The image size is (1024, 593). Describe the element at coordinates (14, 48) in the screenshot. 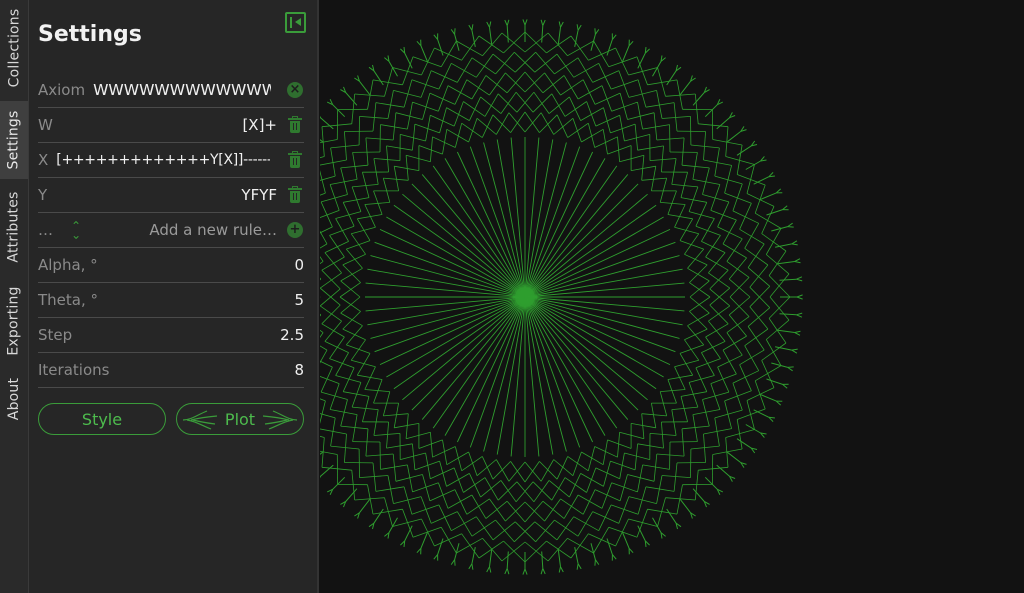

I see `tab-collections: Collections` at that location.